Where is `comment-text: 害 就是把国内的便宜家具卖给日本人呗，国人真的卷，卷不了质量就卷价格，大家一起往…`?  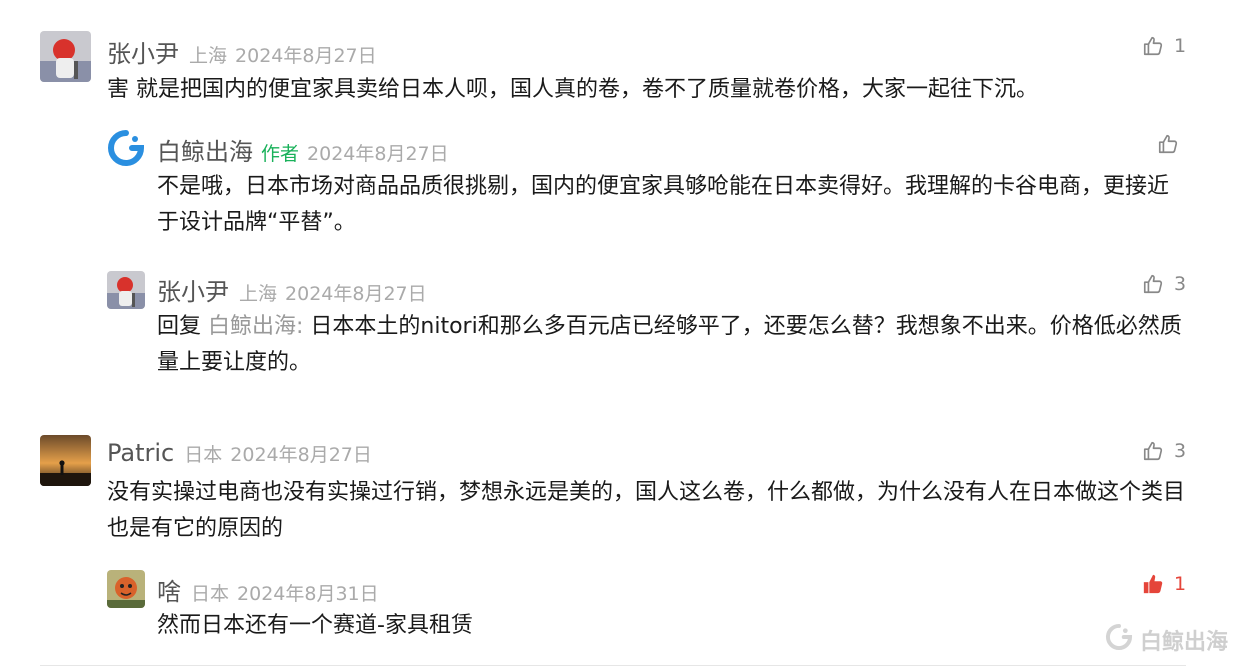
comment-text: 害 就是把国内的便宜家具卖给日本人呗，国人真的卷，卷不了质量就卷价格，大家一起往… is located at coordinates (572, 89).